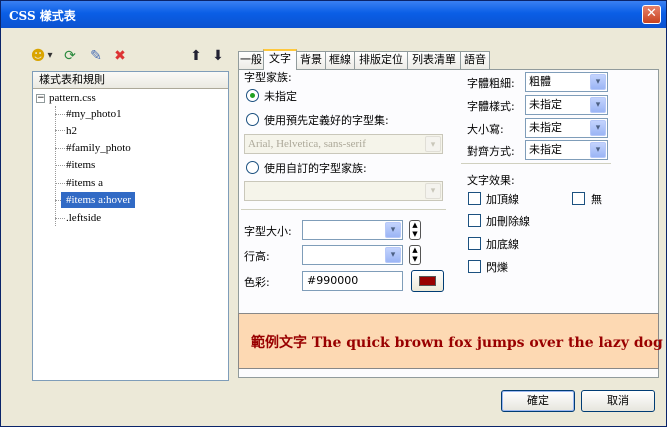 The height and width of the screenshot is (427, 667). I want to click on radio-unspecified-label: 未指定, so click(280, 96).